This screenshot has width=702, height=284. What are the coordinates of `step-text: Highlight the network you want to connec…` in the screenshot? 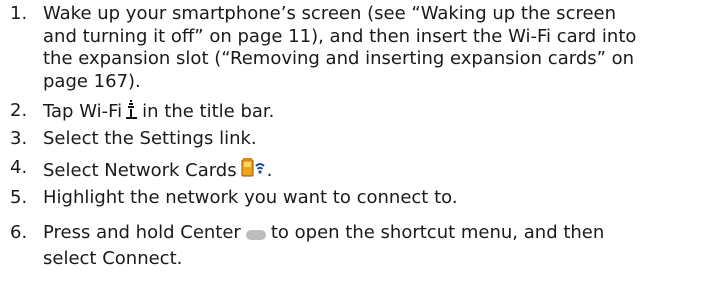 It's located at (250, 197).